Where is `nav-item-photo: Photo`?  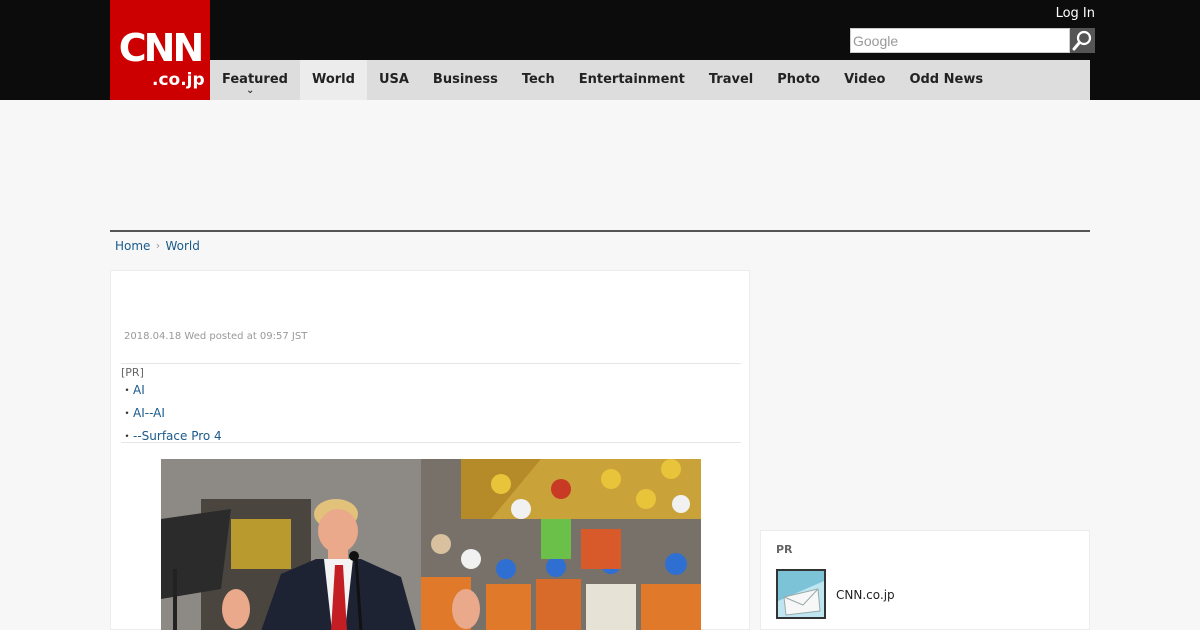
nav-item-photo: Photo is located at coordinates (798, 80).